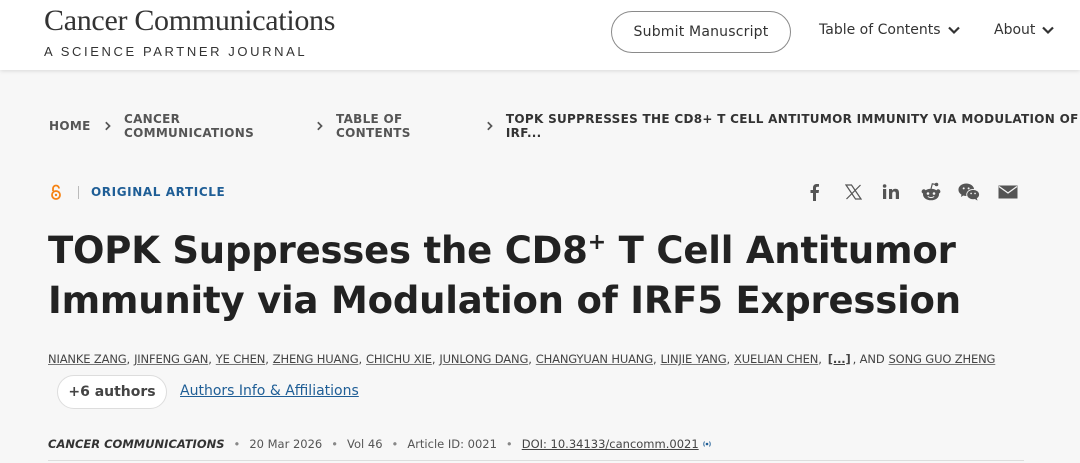 The image size is (1080, 463). I want to click on nav-table-of-contents-label: Table of Contents, so click(880, 30).